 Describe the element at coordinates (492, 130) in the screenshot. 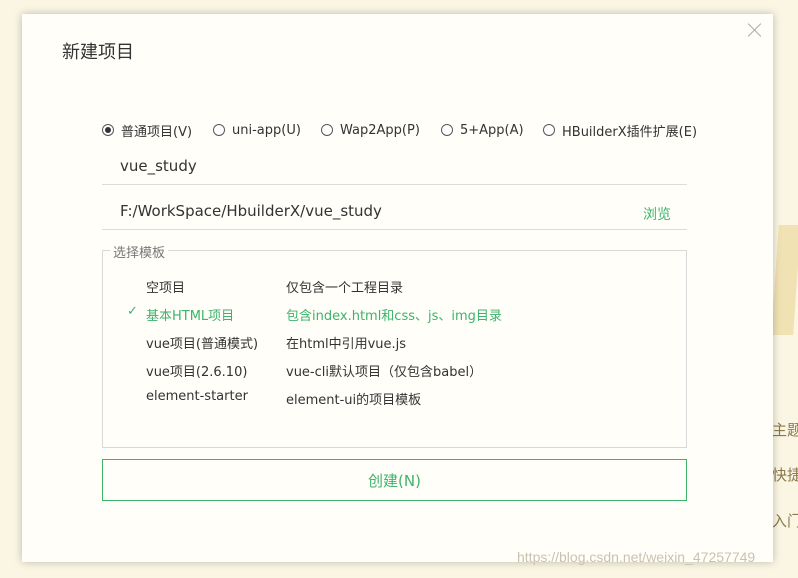

I see `radio-label: 5+App(A)` at that location.